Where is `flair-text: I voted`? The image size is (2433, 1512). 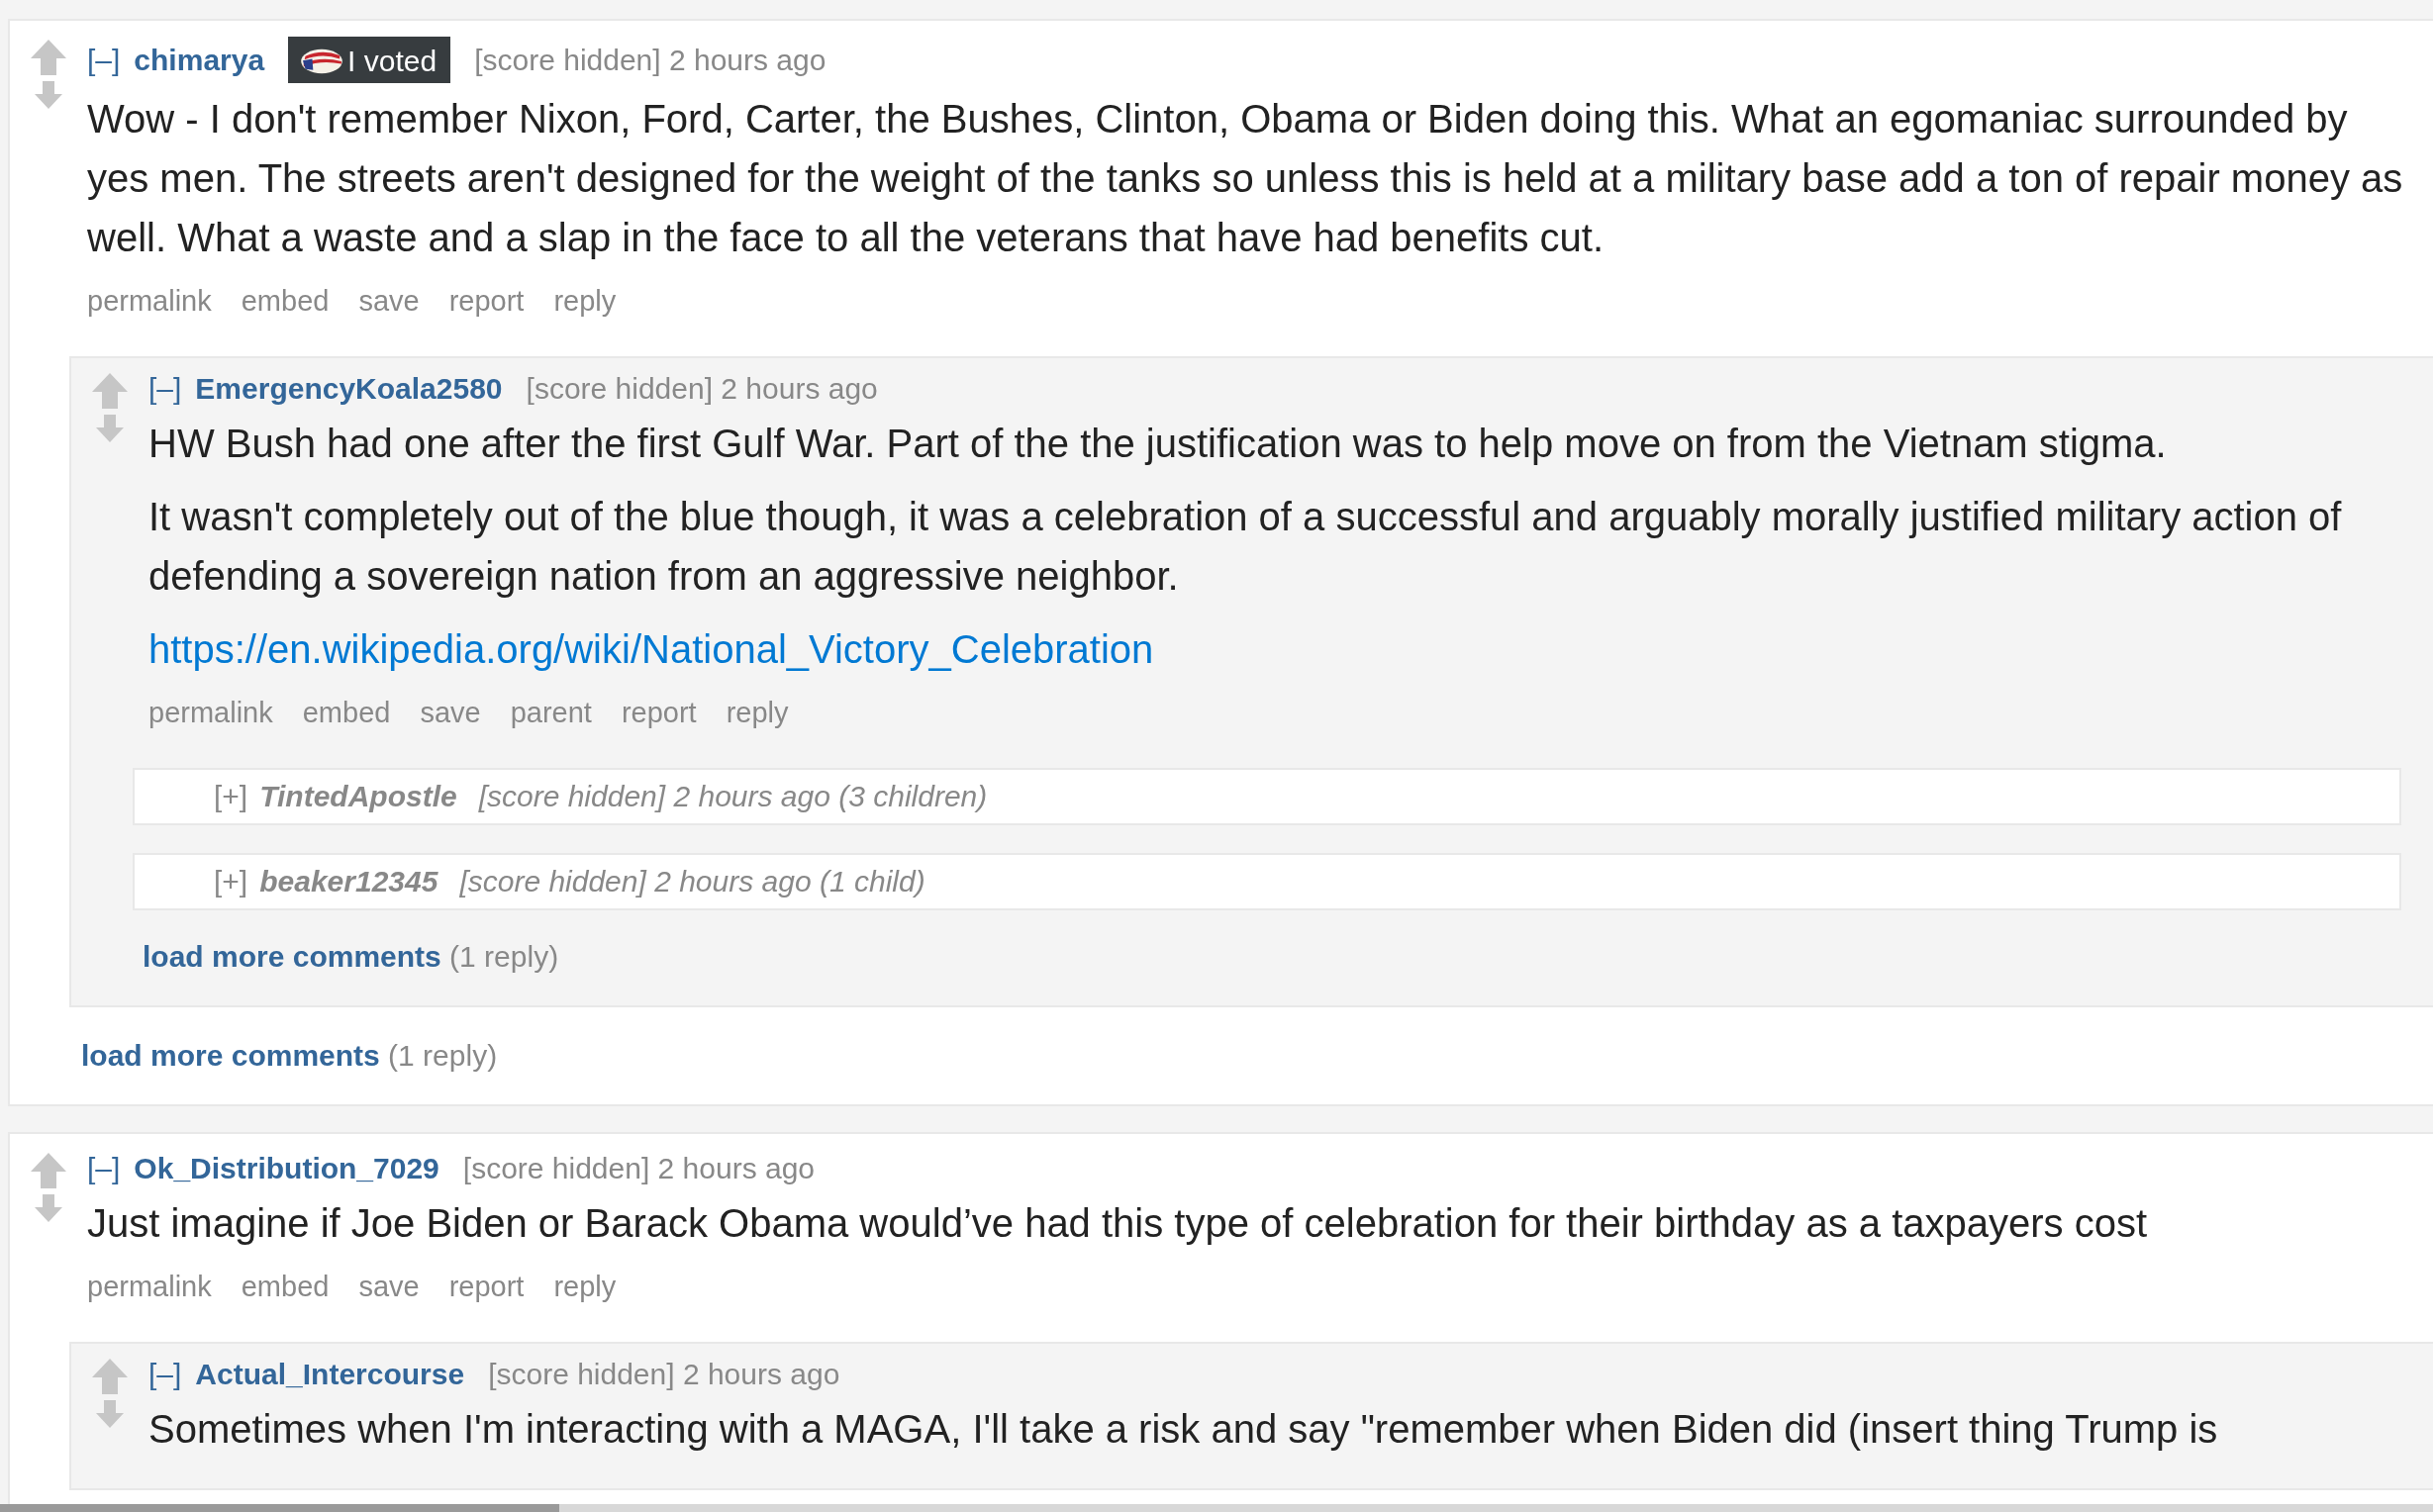
flair-text: I voted is located at coordinates (392, 62).